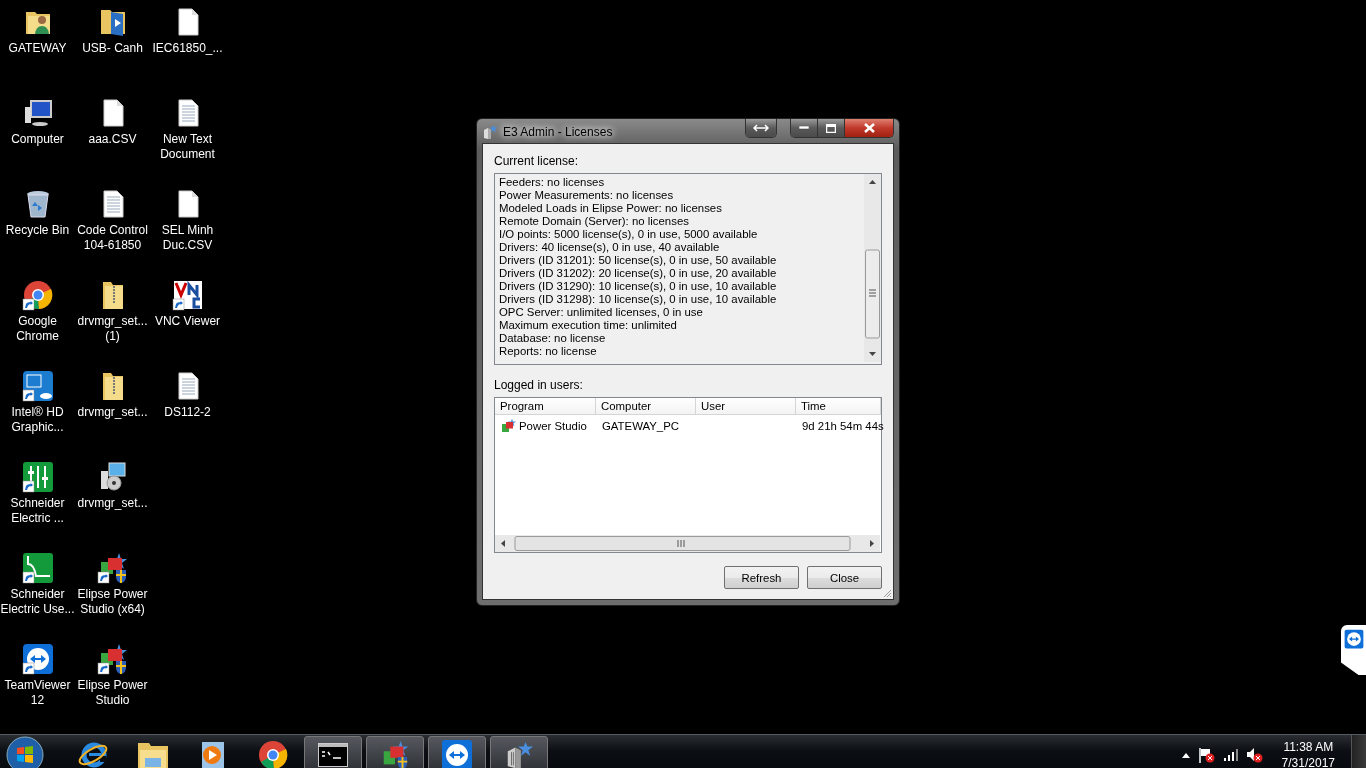 This screenshot has width=1366, height=768. What do you see at coordinates (545, 406) in the screenshot?
I see `column-header: Program` at bounding box center [545, 406].